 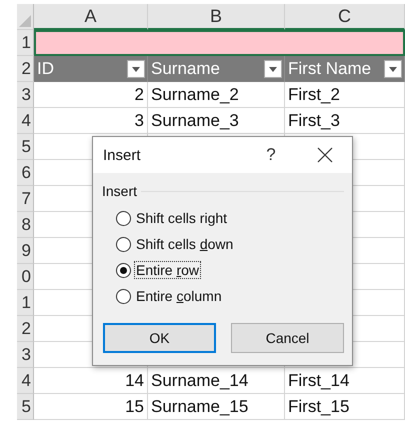 I want to click on option-label: Entire column, so click(x=179, y=296).